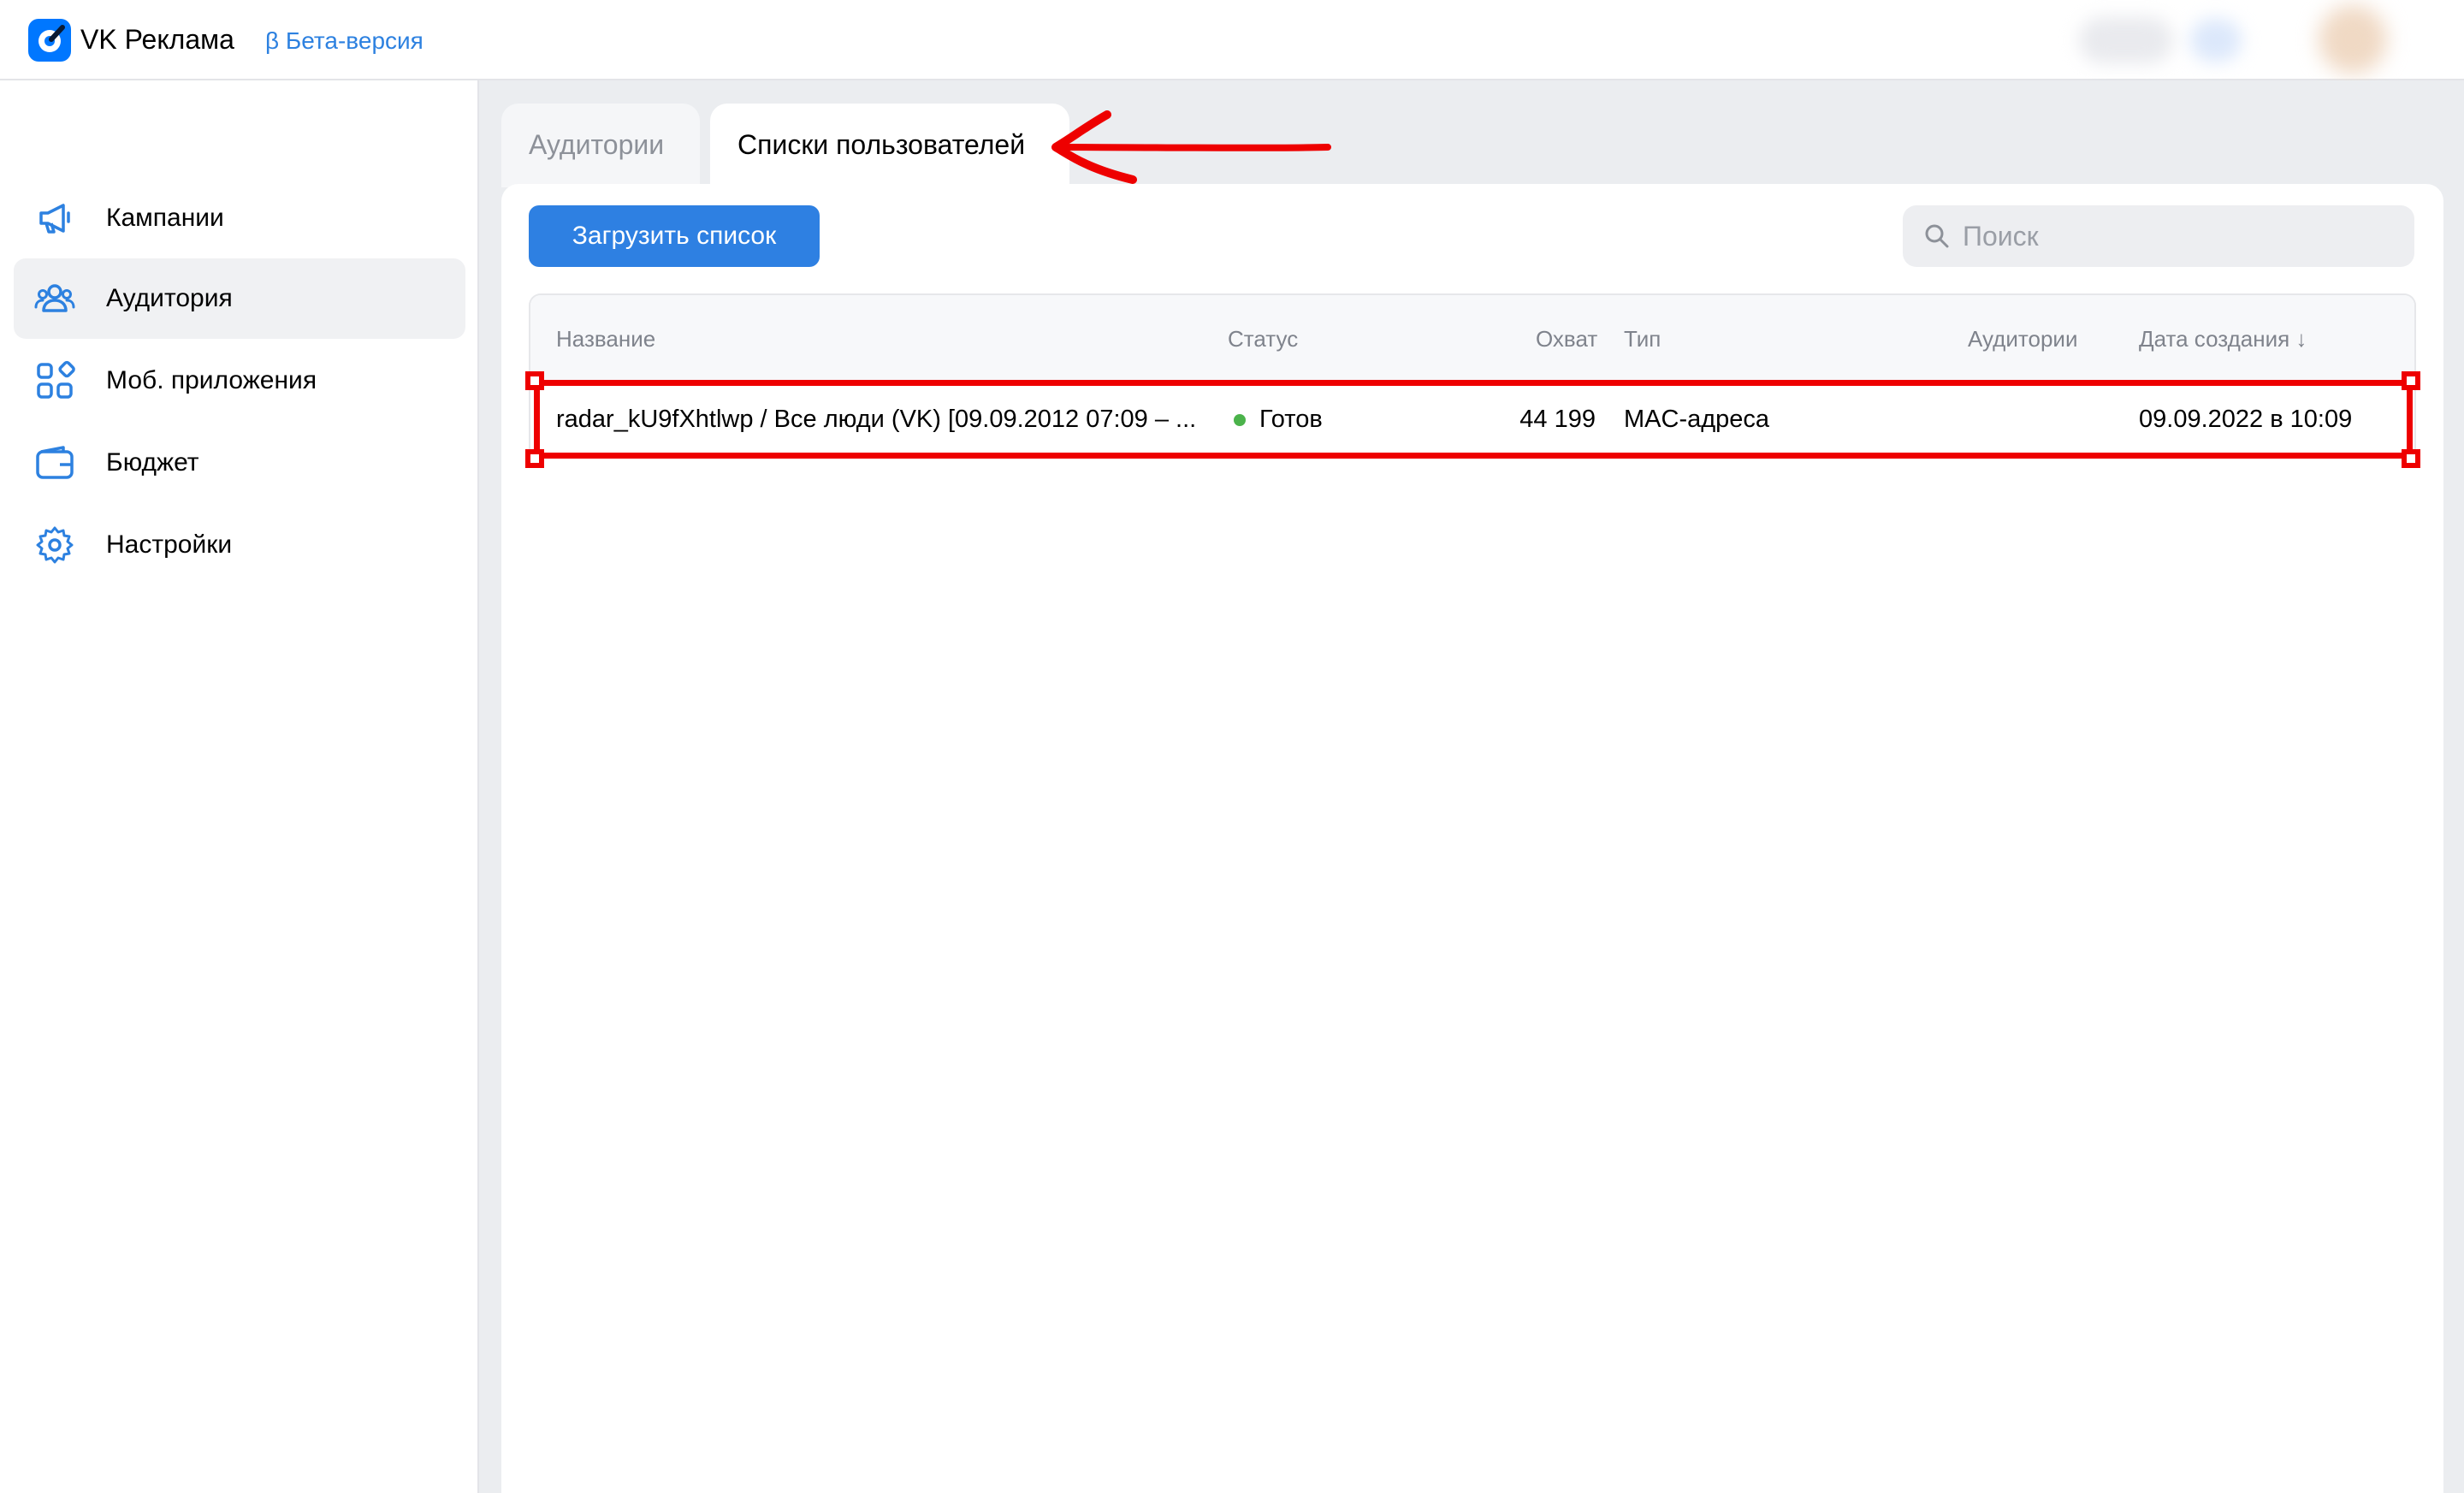 The image size is (2464, 1493). I want to click on red-arrow-annotation-icon, so click(1191, 147).